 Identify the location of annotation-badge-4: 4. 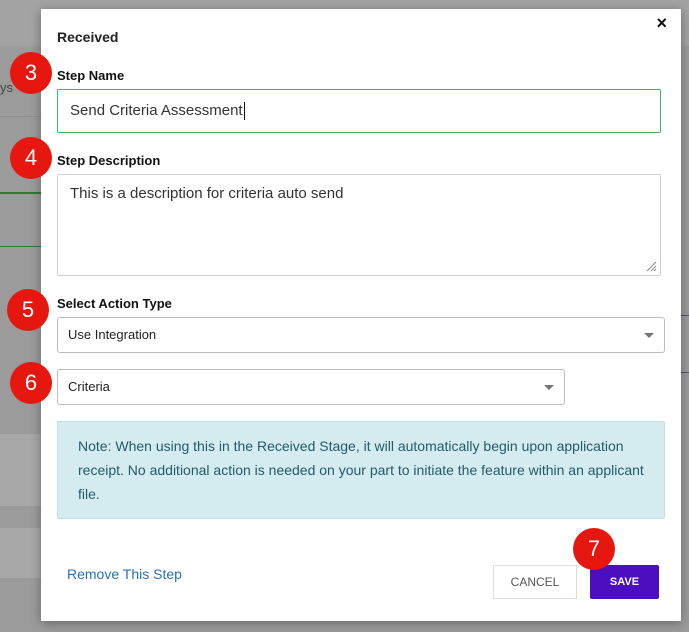
(31, 158).